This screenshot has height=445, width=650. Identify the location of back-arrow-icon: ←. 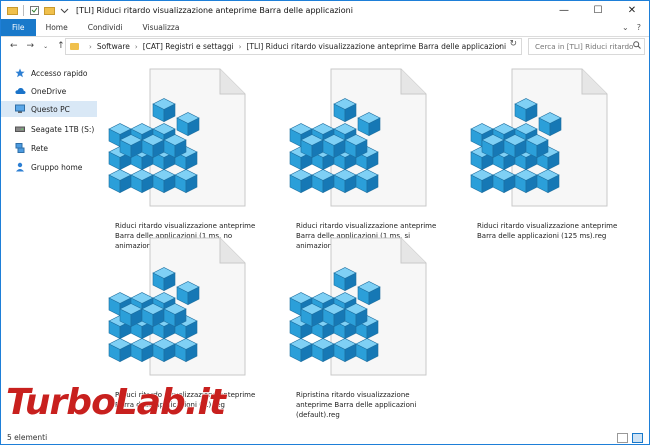
(14, 46).